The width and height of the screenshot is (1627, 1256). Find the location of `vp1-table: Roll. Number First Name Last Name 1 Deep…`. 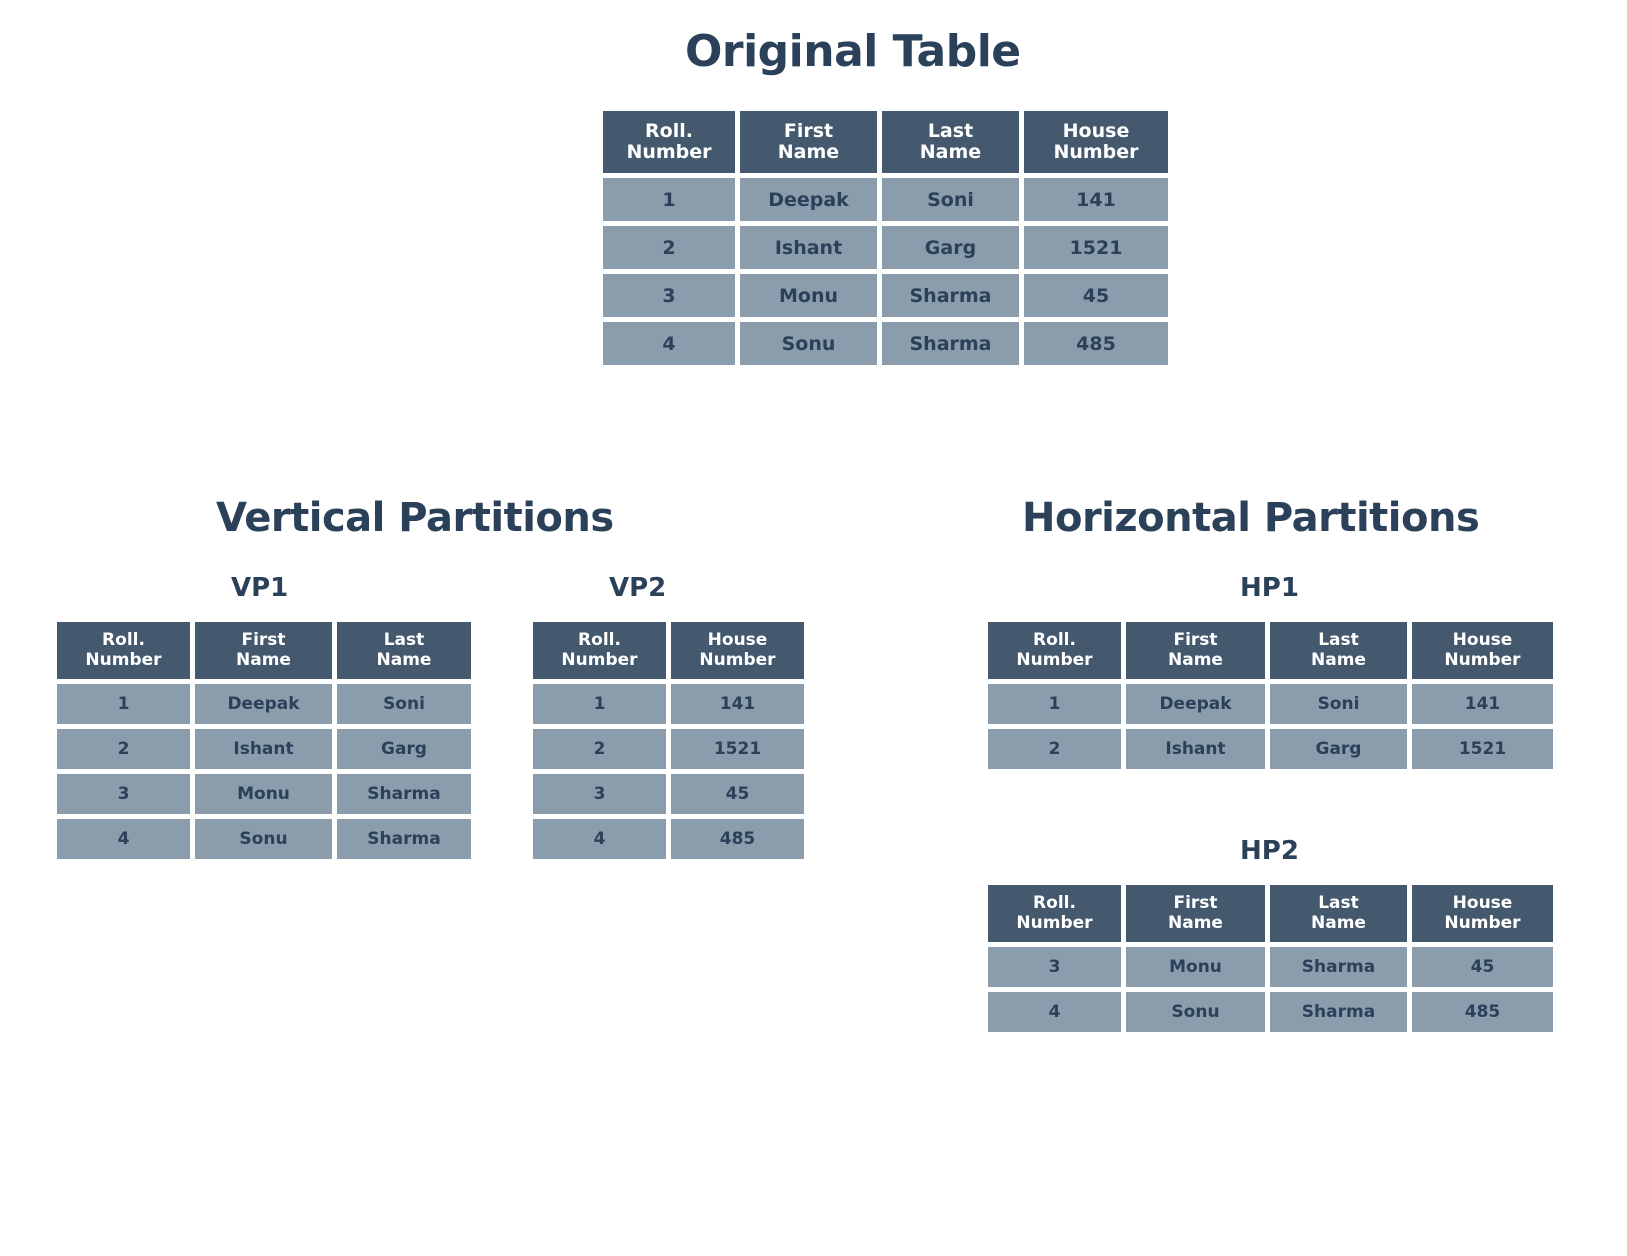

vp1-table: Roll. Number First Name Last Name 1 Deep… is located at coordinates (264, 740).